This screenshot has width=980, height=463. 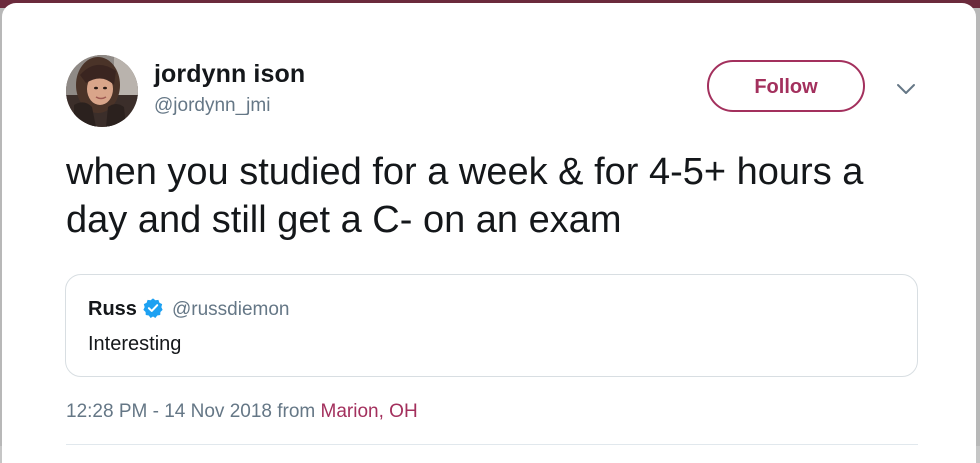 What do you see at coordinates (369, 411) in the screenshot?
I see `location-link: Marion, OH` at bounding box center [369, 411].